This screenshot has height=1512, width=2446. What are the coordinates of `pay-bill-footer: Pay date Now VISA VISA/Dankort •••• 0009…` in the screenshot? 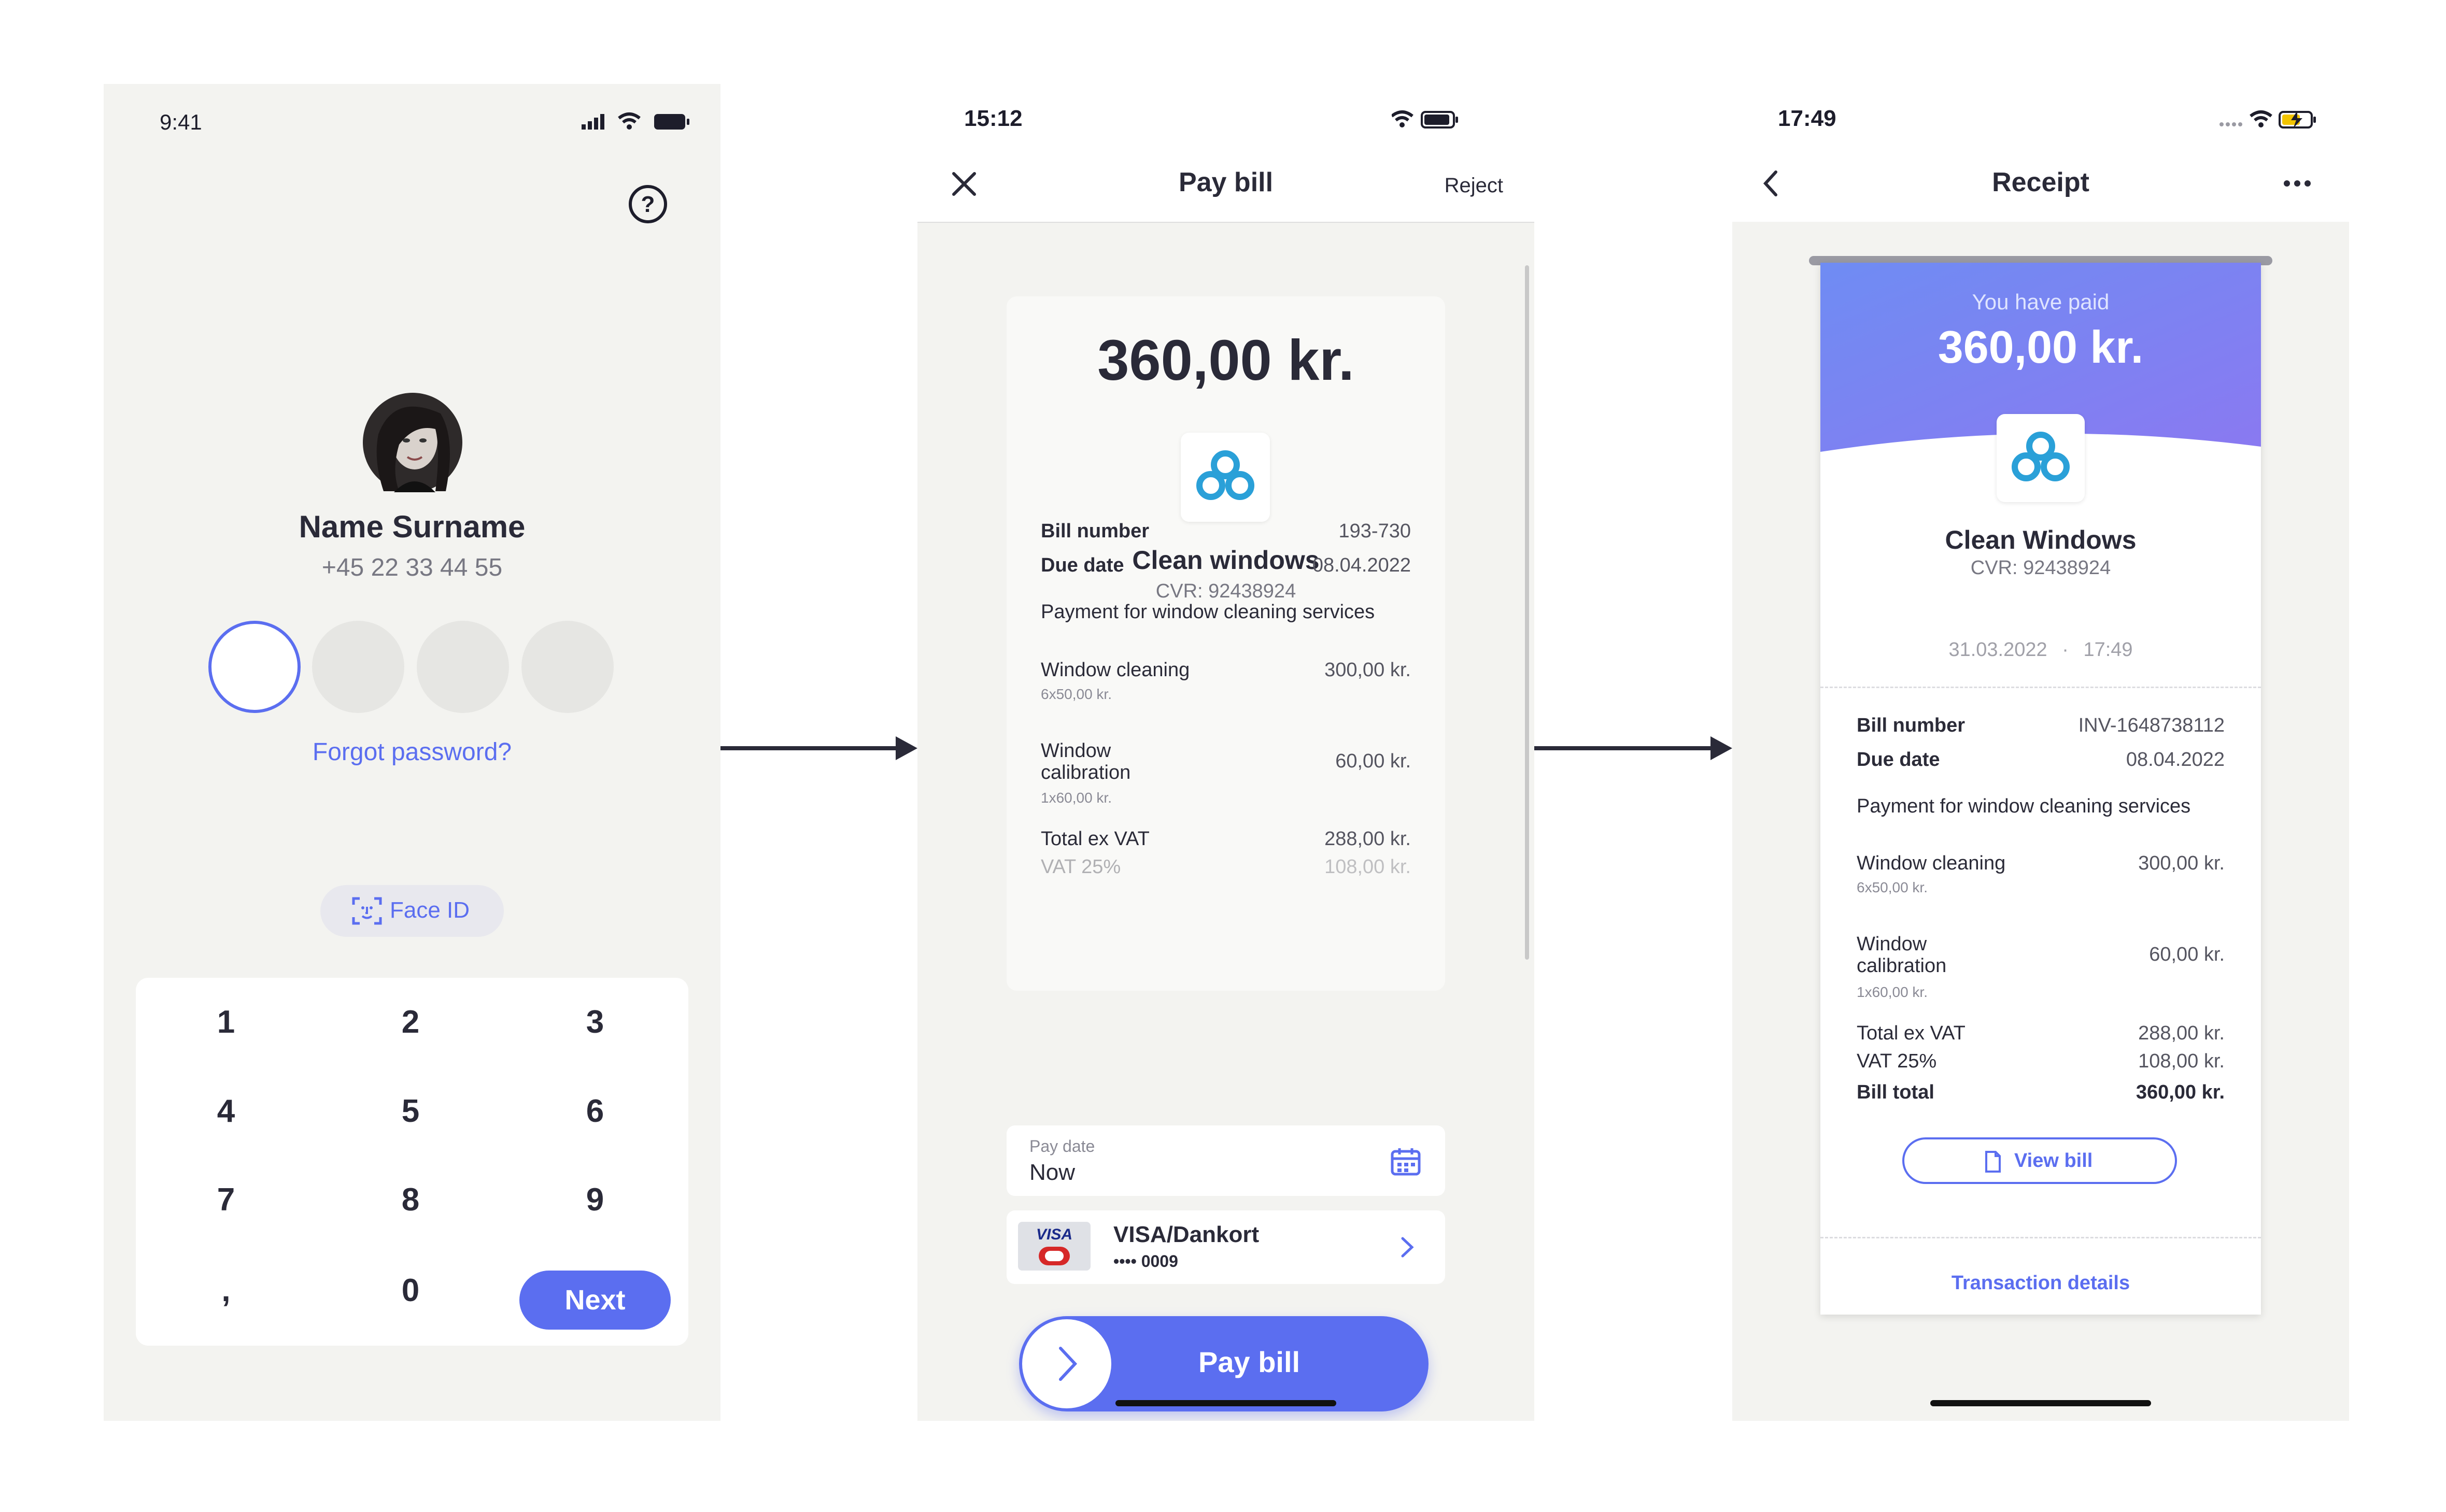 It's located at (1219, 1206).